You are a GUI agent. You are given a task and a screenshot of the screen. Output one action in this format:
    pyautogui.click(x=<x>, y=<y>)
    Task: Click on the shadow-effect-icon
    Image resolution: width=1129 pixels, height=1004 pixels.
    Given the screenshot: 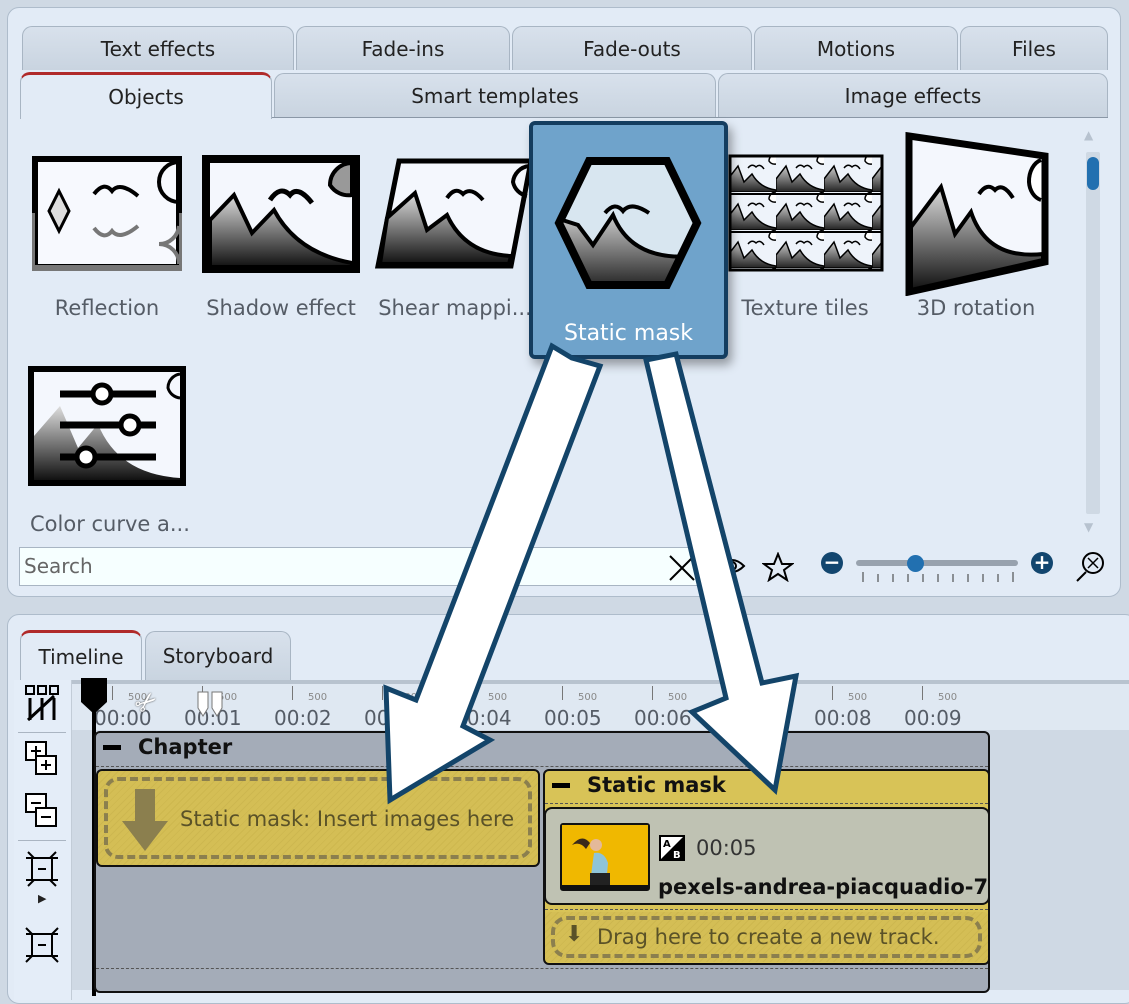 What is the action you would take?
    pyautogui.click(x=281, y=214)
    